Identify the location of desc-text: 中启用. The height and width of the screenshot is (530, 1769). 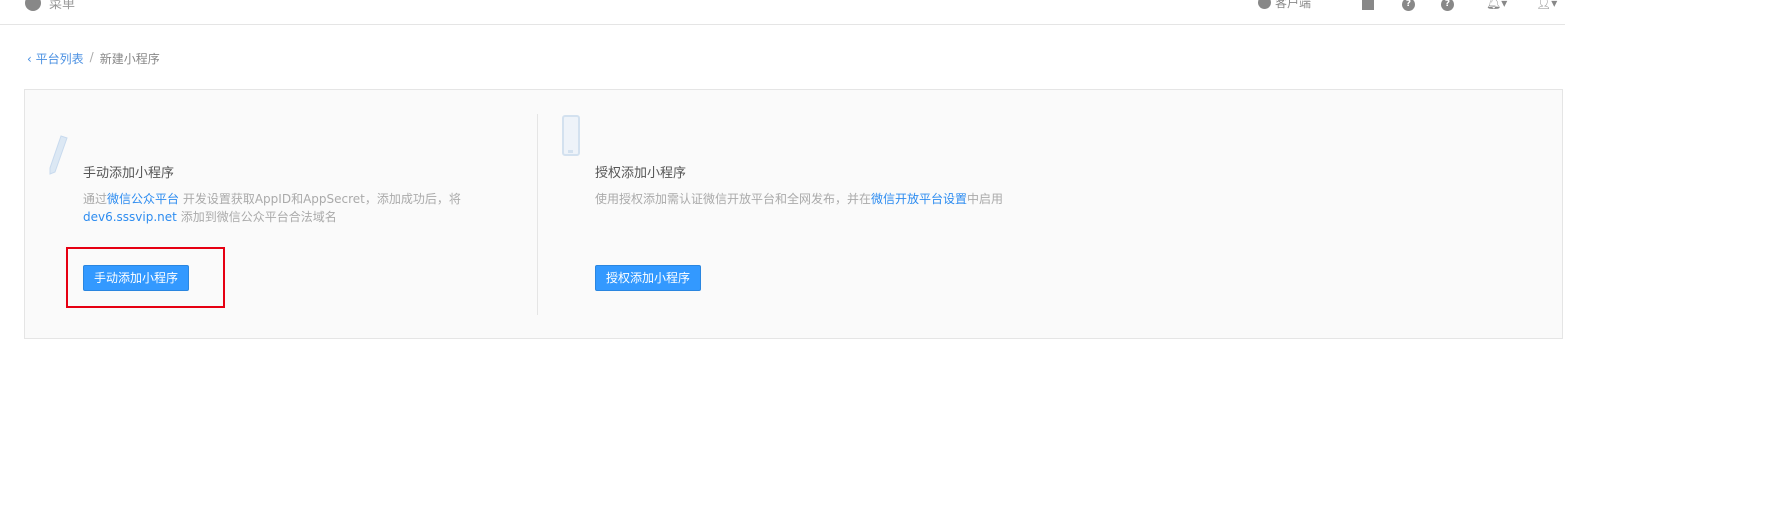
(985, 199).